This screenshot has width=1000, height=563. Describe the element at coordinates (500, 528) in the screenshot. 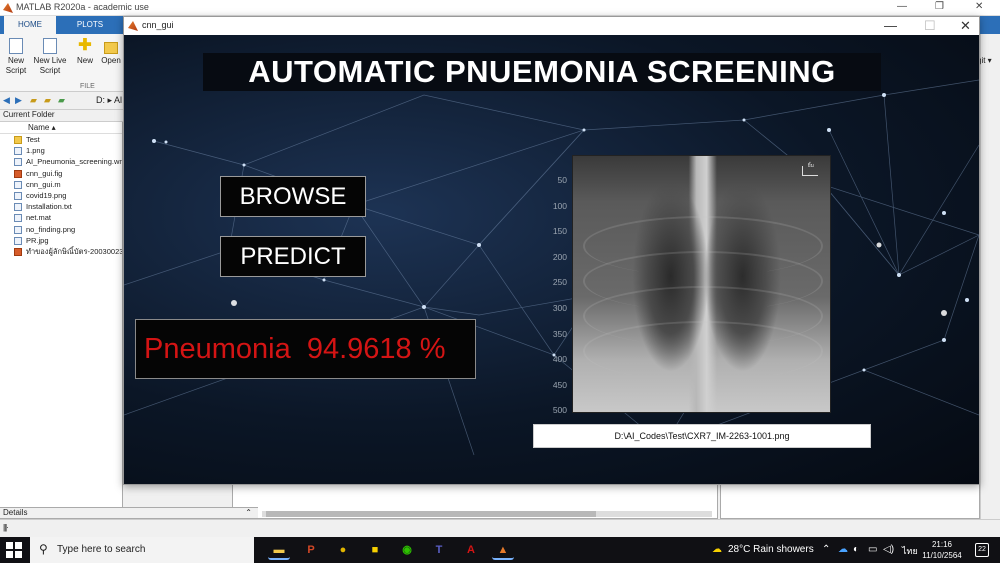

I see `status-bar: |||·` at that location.